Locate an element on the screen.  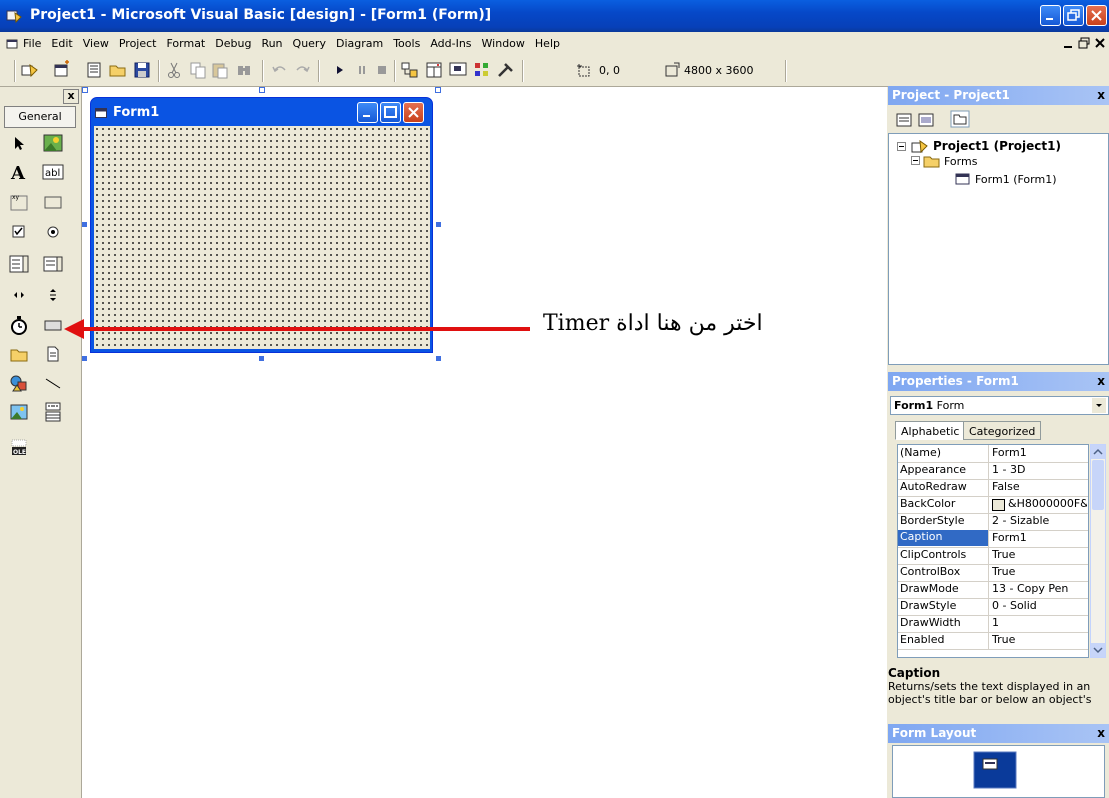
view-object-icon is located at coordinates (926, 120).